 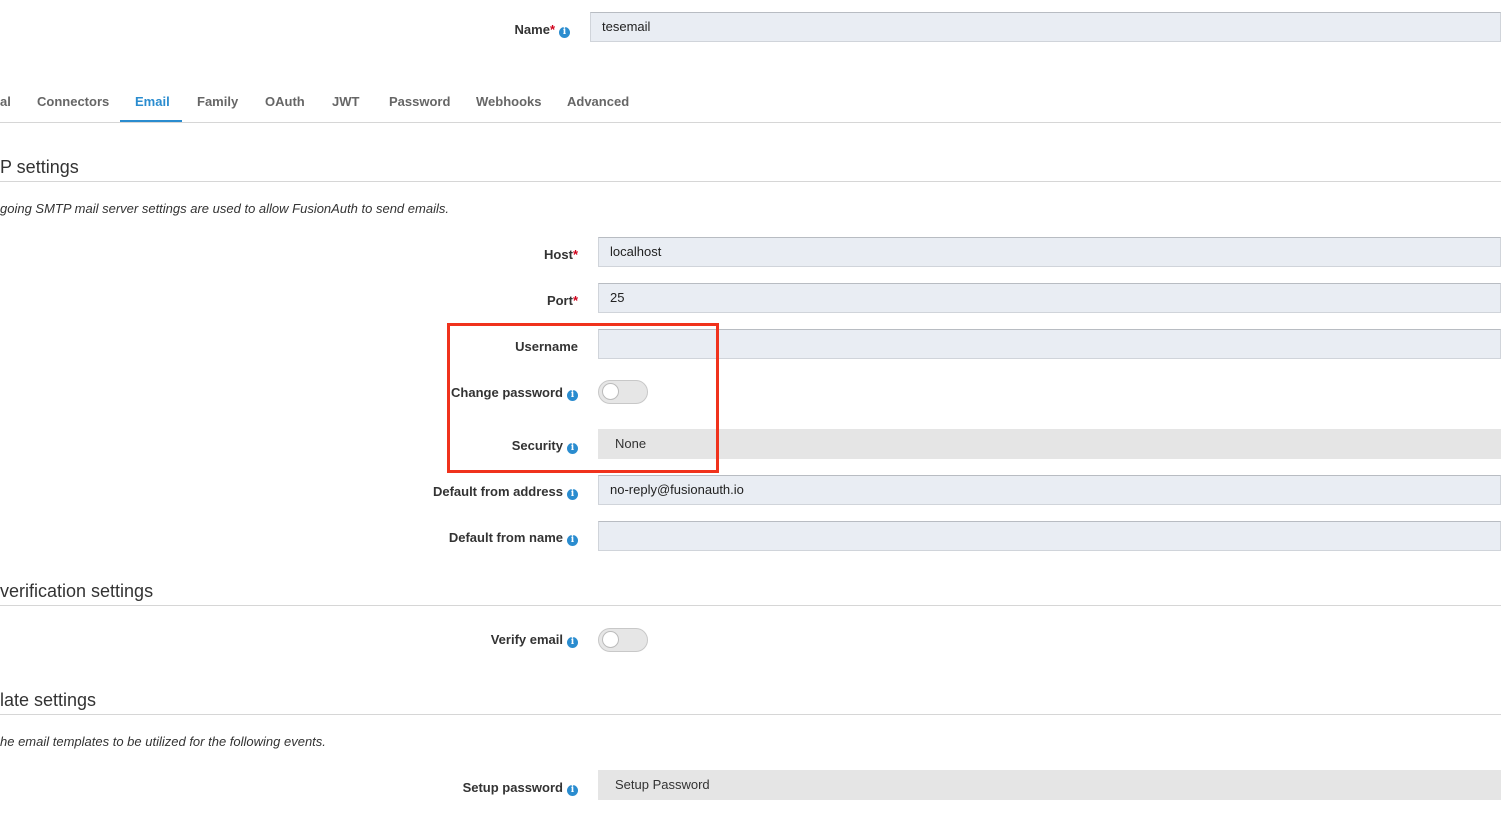 What do you see at coordinates (520, 788) in the screenshot?
I see `setup-password-label: Setup password i` at bounding box center [520, 788].